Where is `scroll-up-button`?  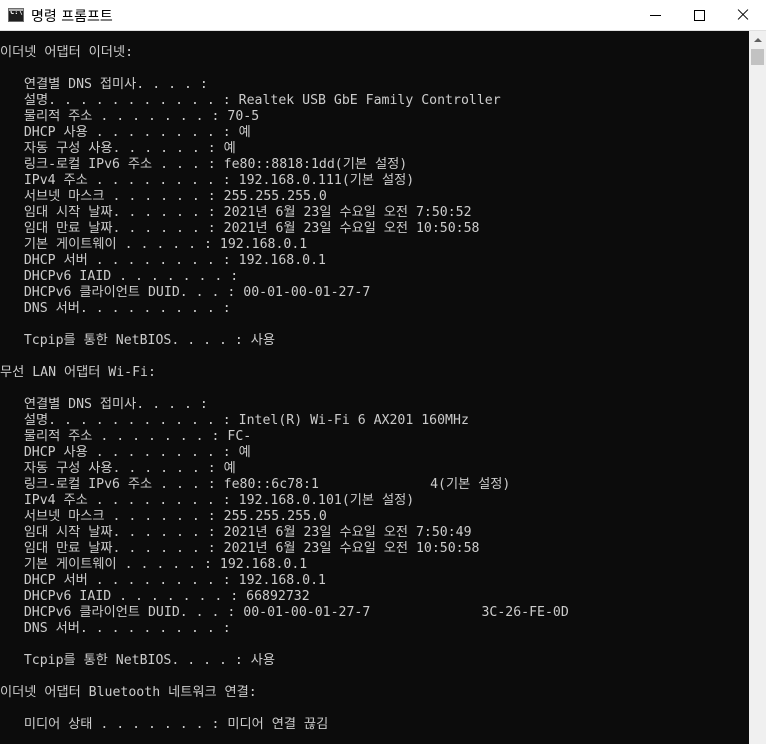 scroll-up-button is located at coordinates (757, 39).